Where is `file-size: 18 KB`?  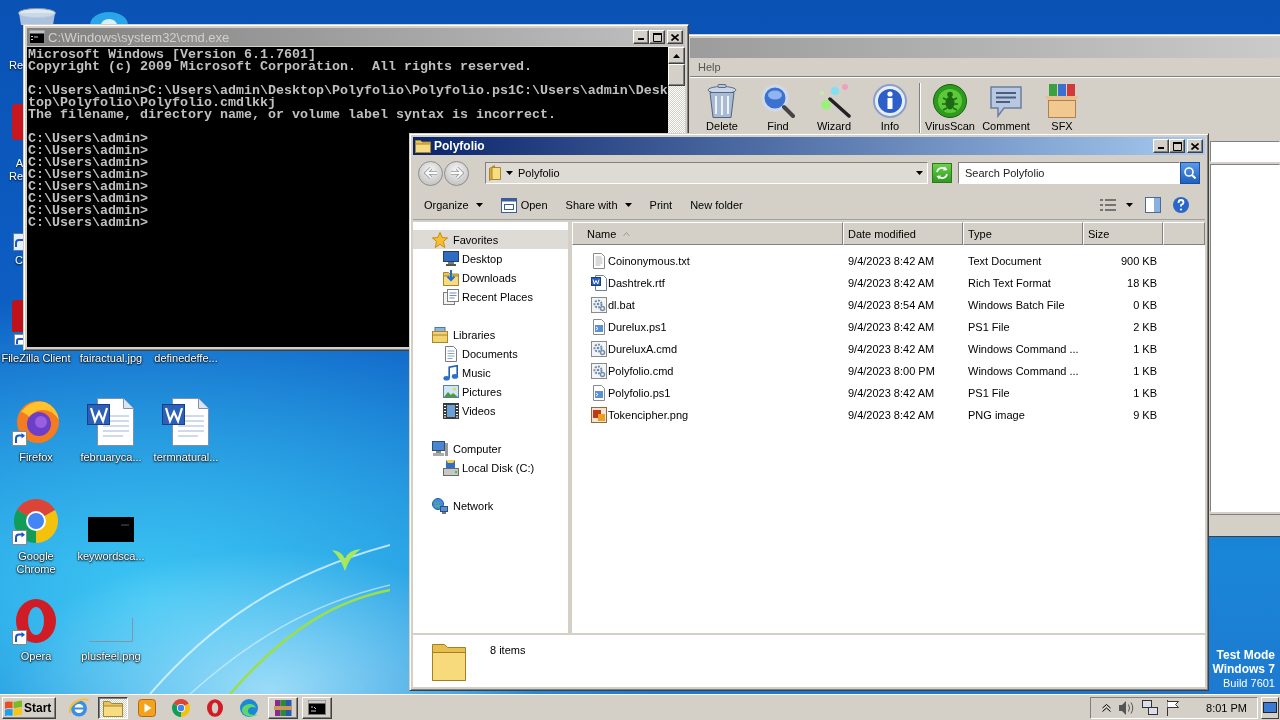
file-size: 18 KB is located at coordinates (1142, 283).